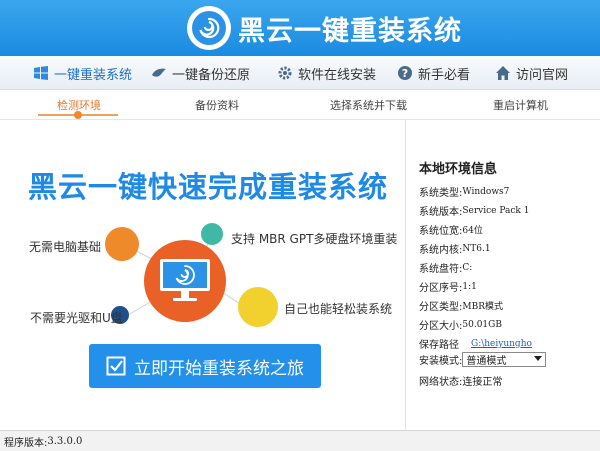  I want to click on info-row: 系统版本: Service Pack 1, so click(474, 212).